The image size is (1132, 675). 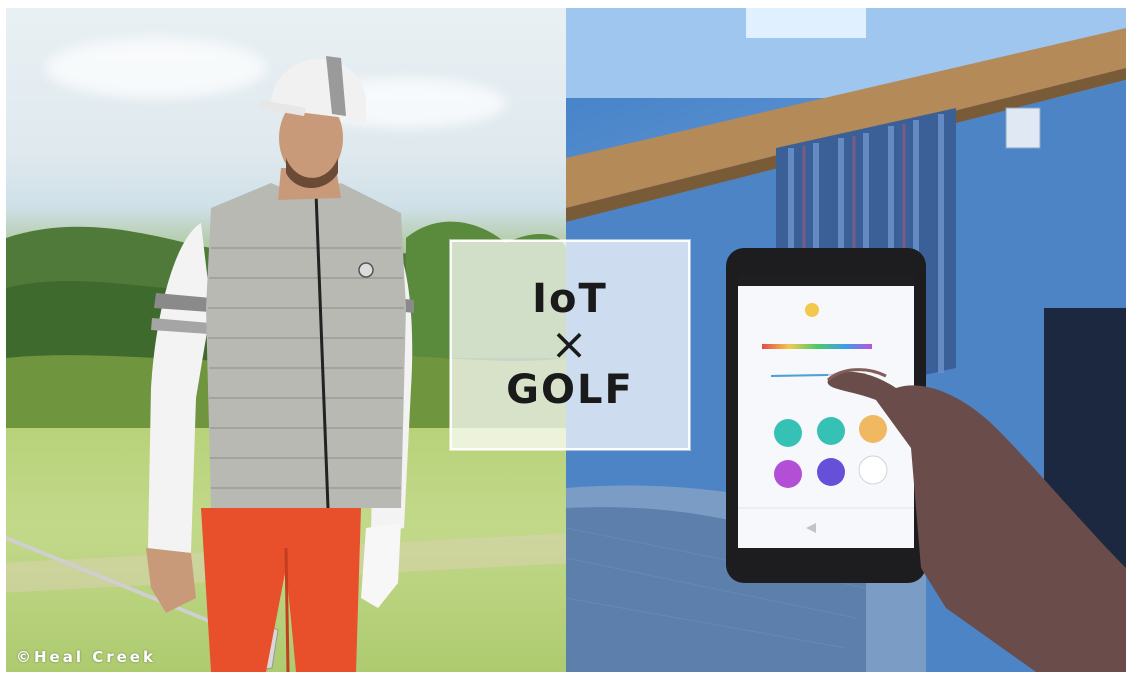 I want to click on title-times-sign: ×, so click(x=570, y=345).